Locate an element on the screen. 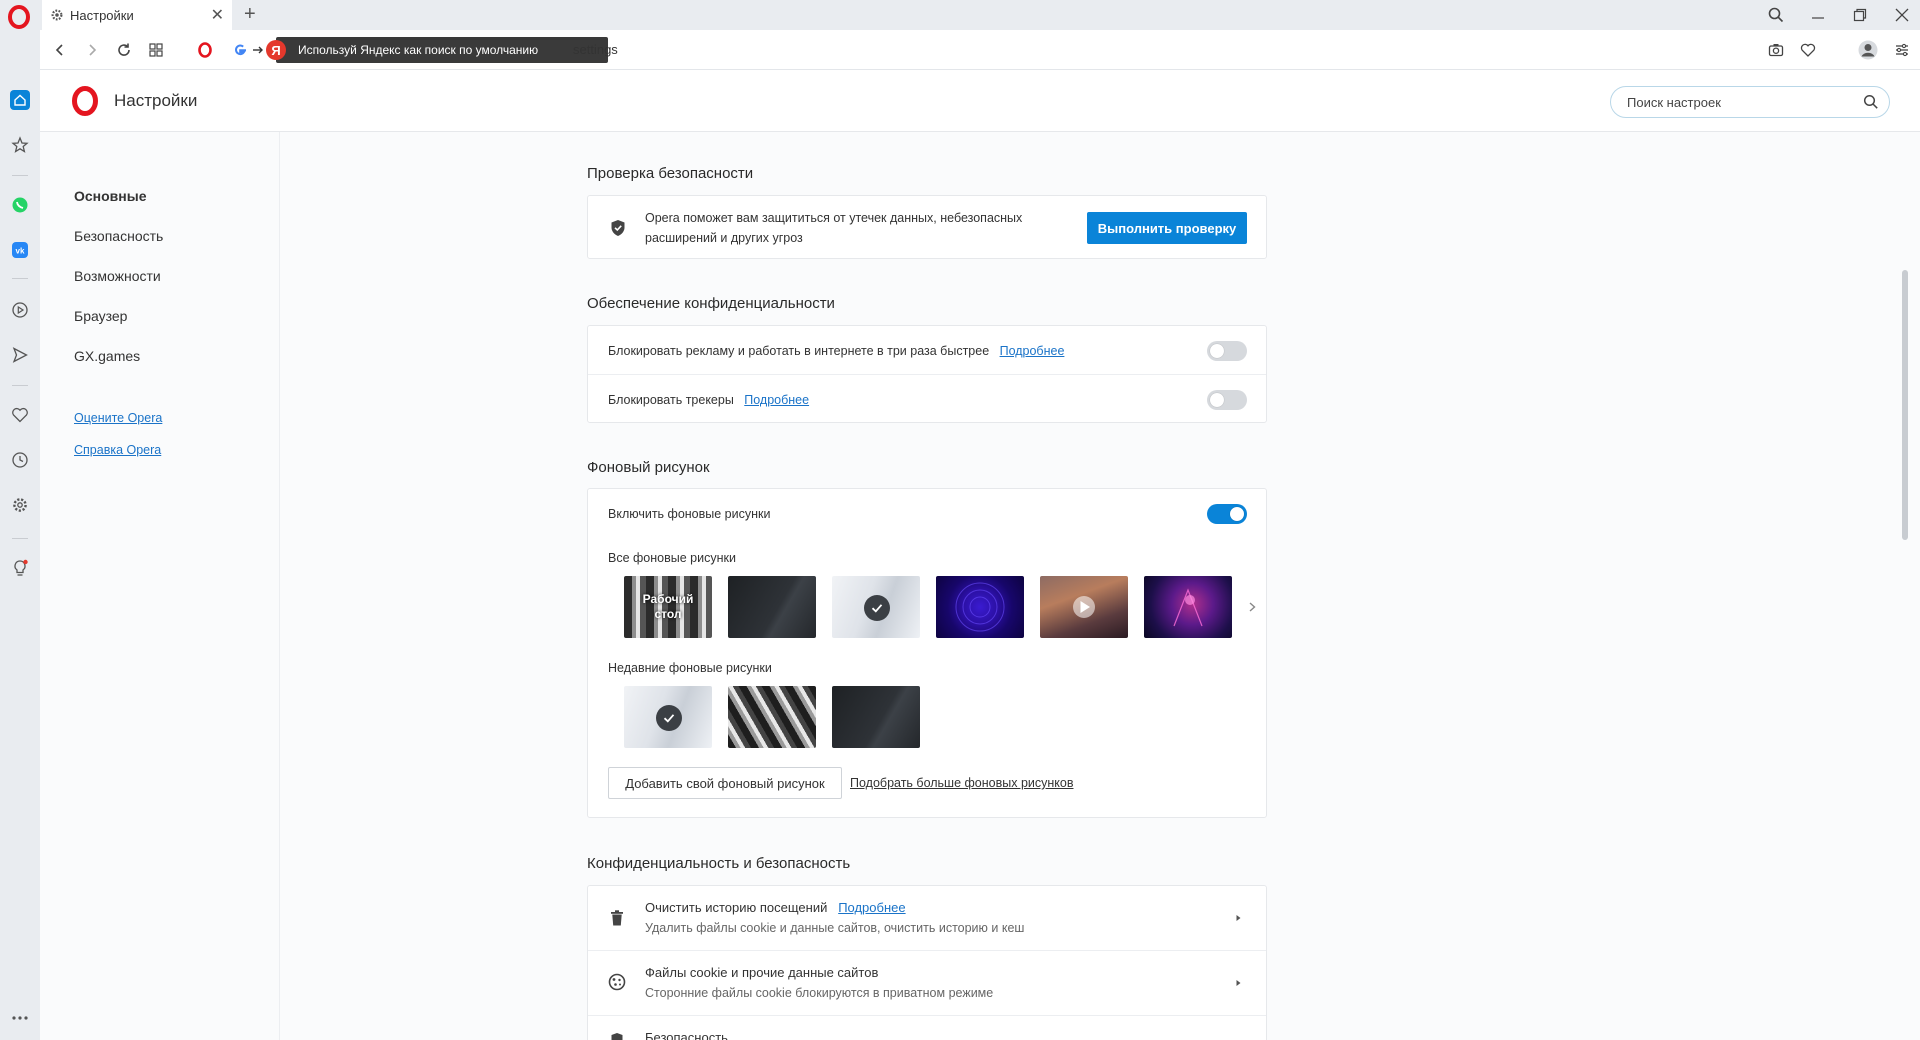 This screenshot has width=1920, height=1040. content-scrollbar is located at coordinates (1905, 405).